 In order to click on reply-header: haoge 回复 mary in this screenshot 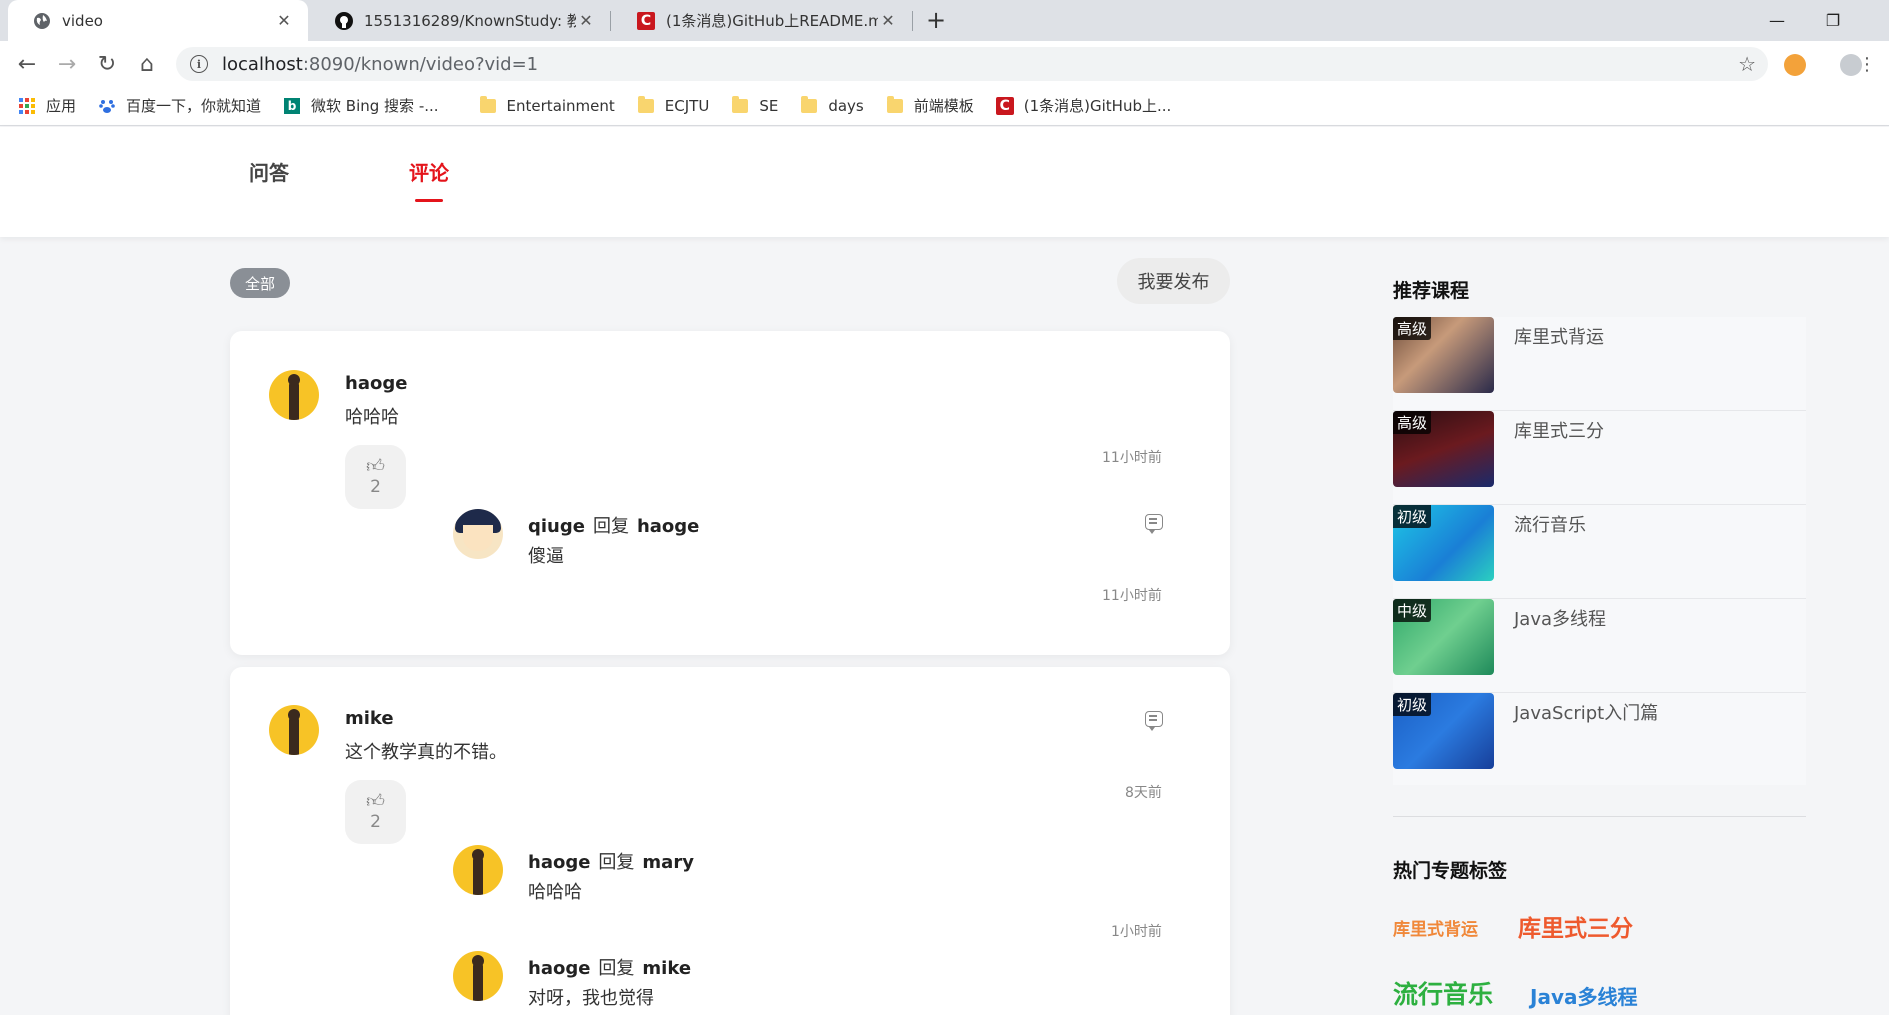, I will do `click(611, 861)`.